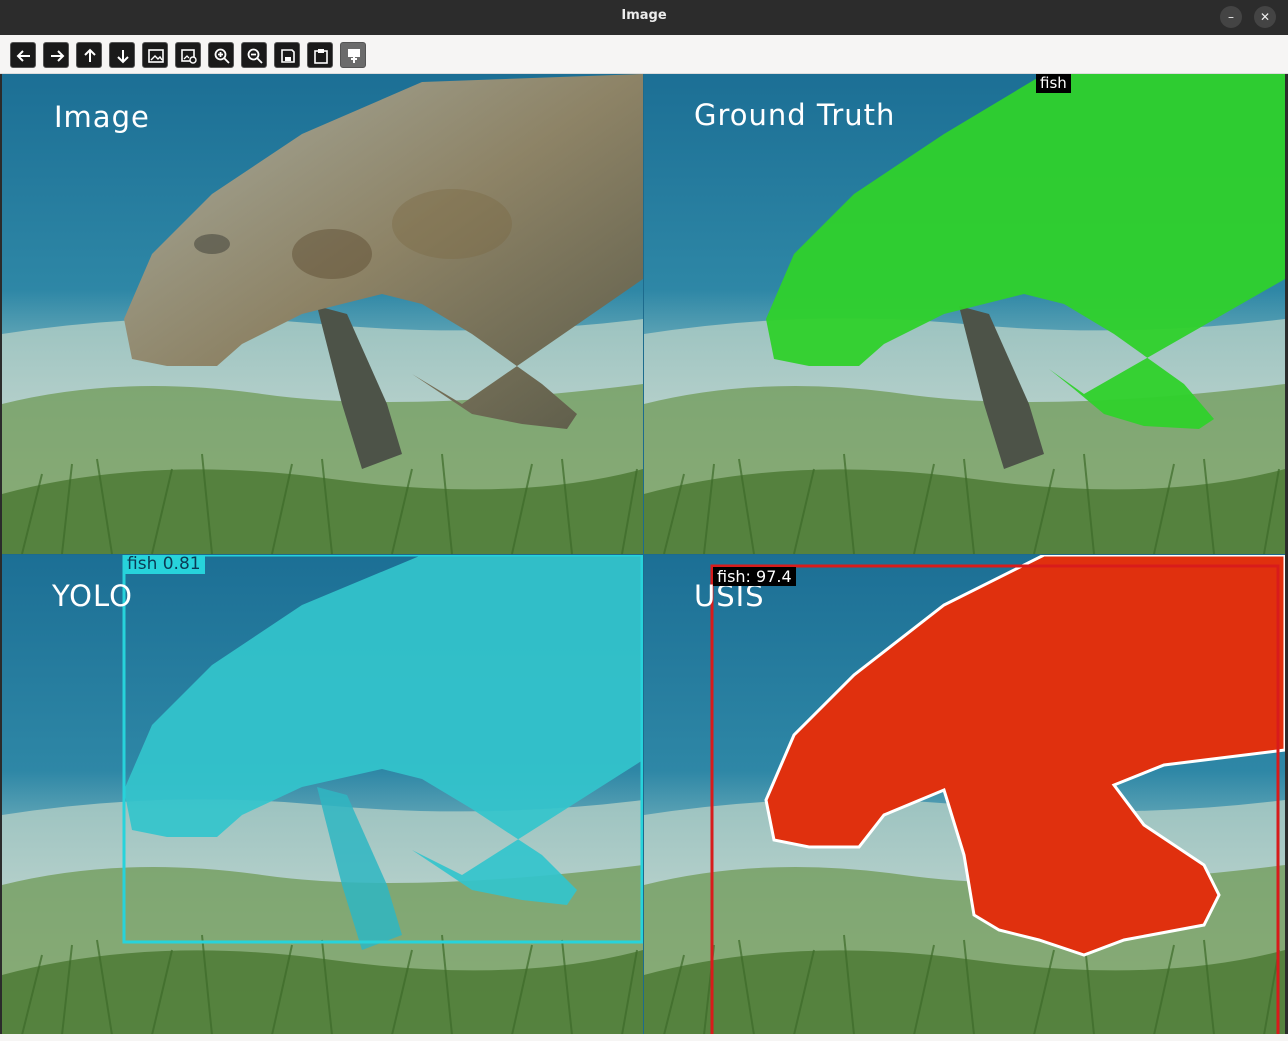 This screenshot has width=1288, height=1041. I want to click on window-title: Image, so click(644, 15).